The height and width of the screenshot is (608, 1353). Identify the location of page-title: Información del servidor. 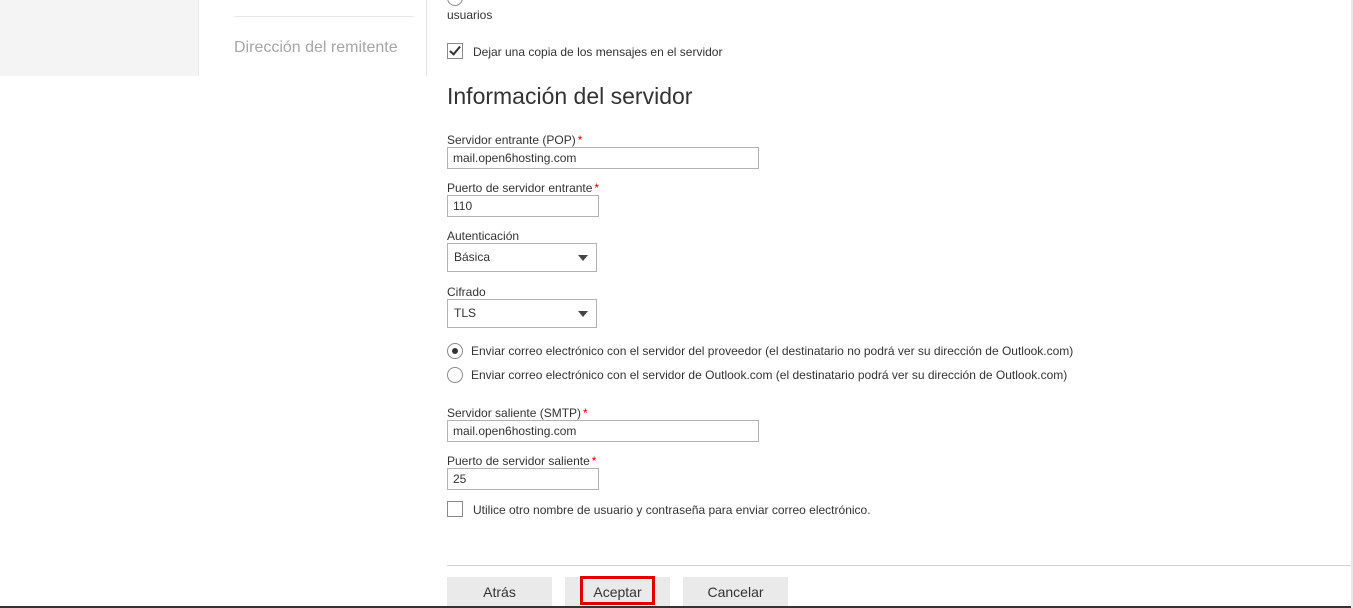
(570, 96).